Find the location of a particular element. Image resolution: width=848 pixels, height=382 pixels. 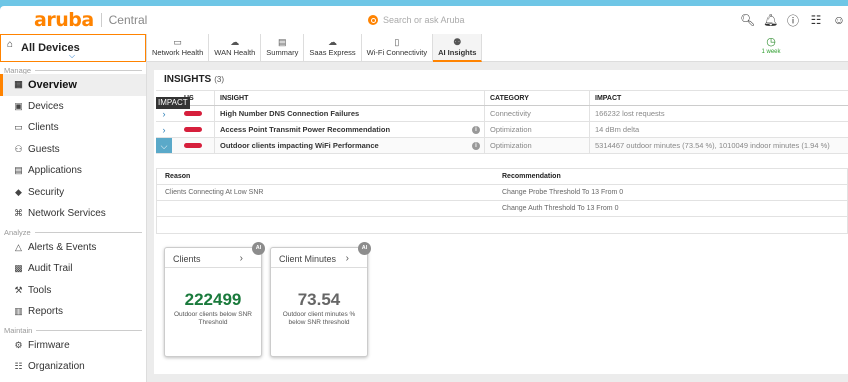

overview-icon: ▦ is located at coordinates (18, 84).